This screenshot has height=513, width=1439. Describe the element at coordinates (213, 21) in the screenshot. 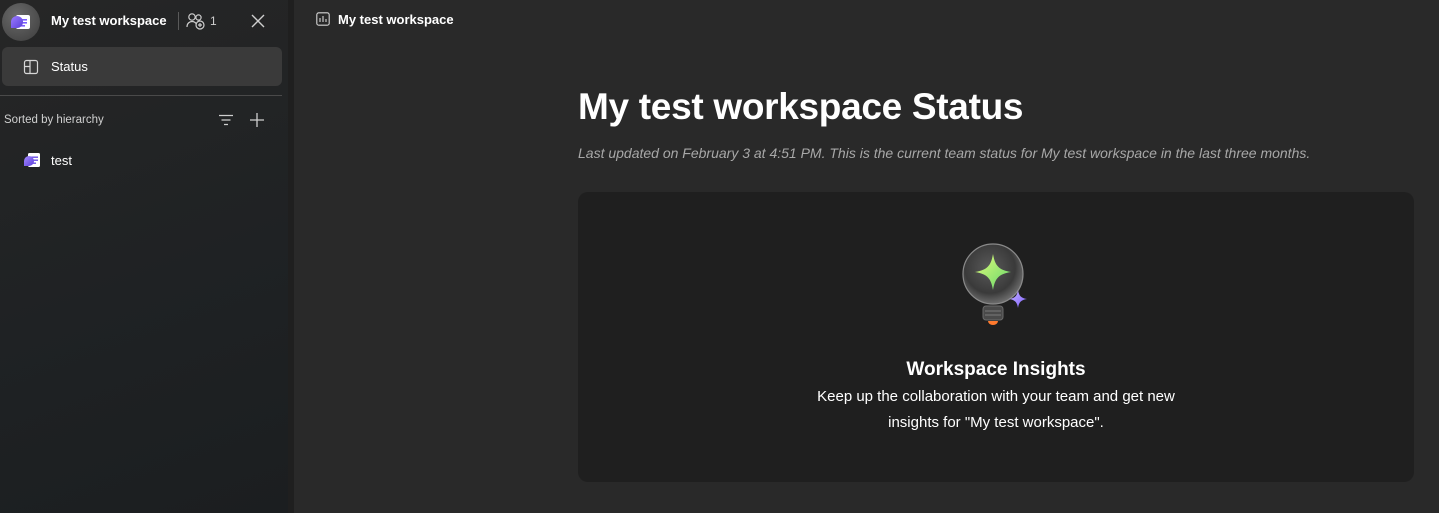

I see `members-count: 1` at that location.